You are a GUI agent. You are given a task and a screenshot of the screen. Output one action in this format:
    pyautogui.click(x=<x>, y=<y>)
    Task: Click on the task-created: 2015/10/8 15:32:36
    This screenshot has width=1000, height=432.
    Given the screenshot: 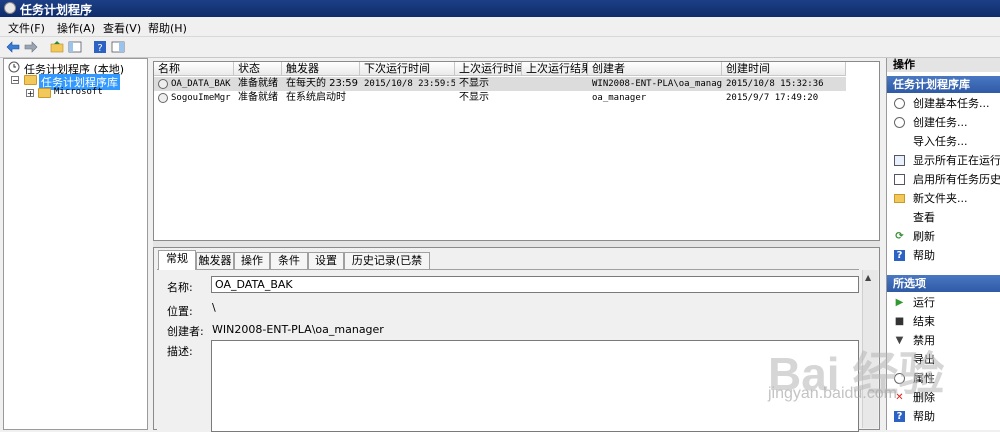 What is the action you would take?
    pyautogui.click(x=775, y=84)
    